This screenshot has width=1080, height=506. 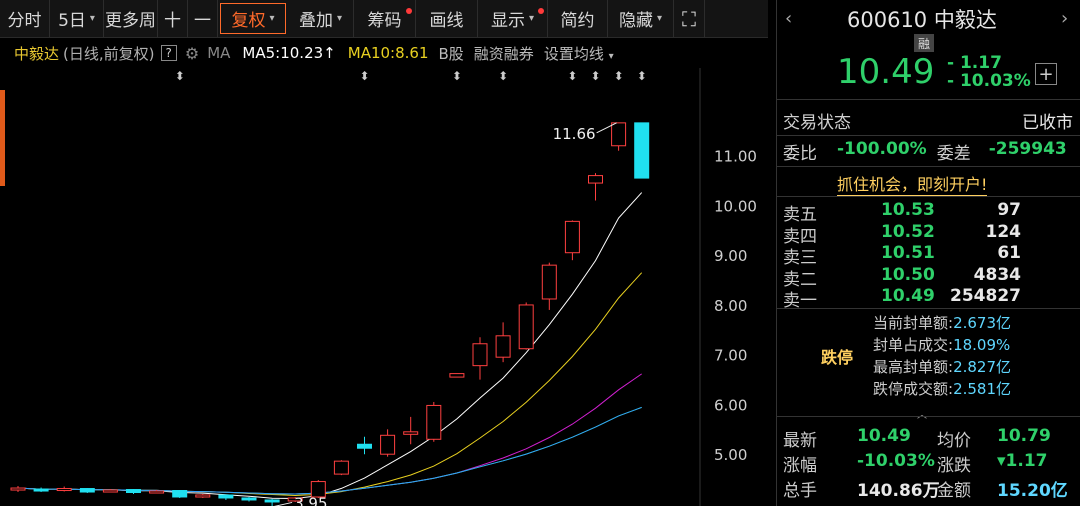 What do you see at coordinates (942, 345) in the screenshot?
I see `limit-info-row: 封单占成交:18.09%` at bounding box center [942, 345].